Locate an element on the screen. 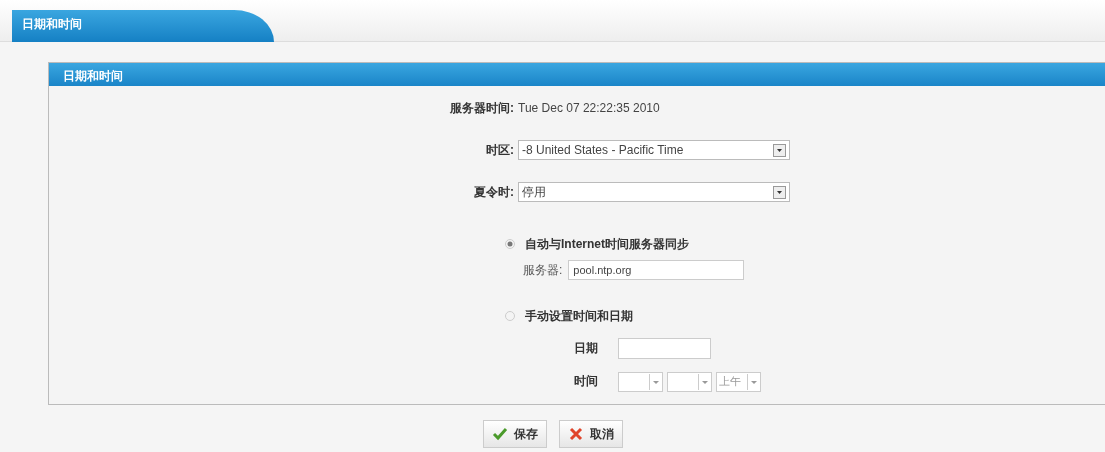 This screenshot has width=1105, height=452. radio-label: 手动设置时间和日期 is located at coordinates (579, 316).